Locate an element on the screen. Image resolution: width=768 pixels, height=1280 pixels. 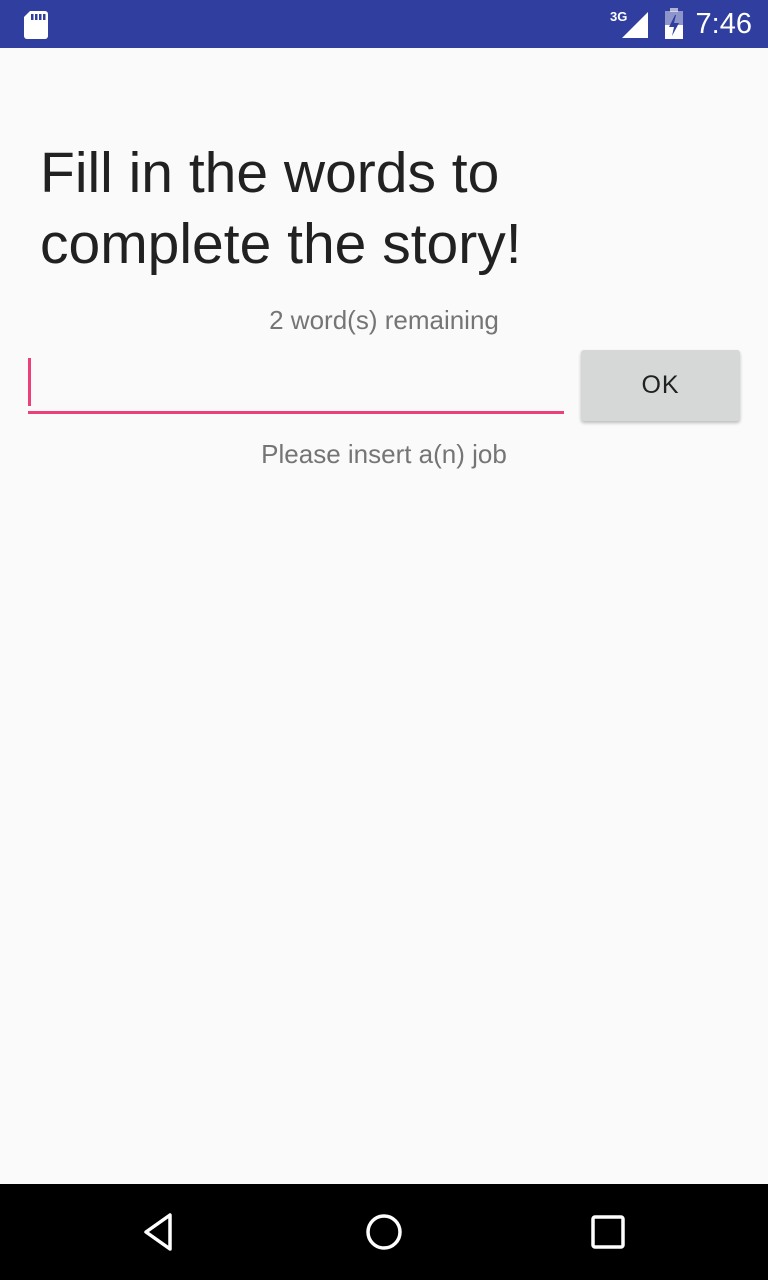
home-icon is located at coordinates (384, 1232).